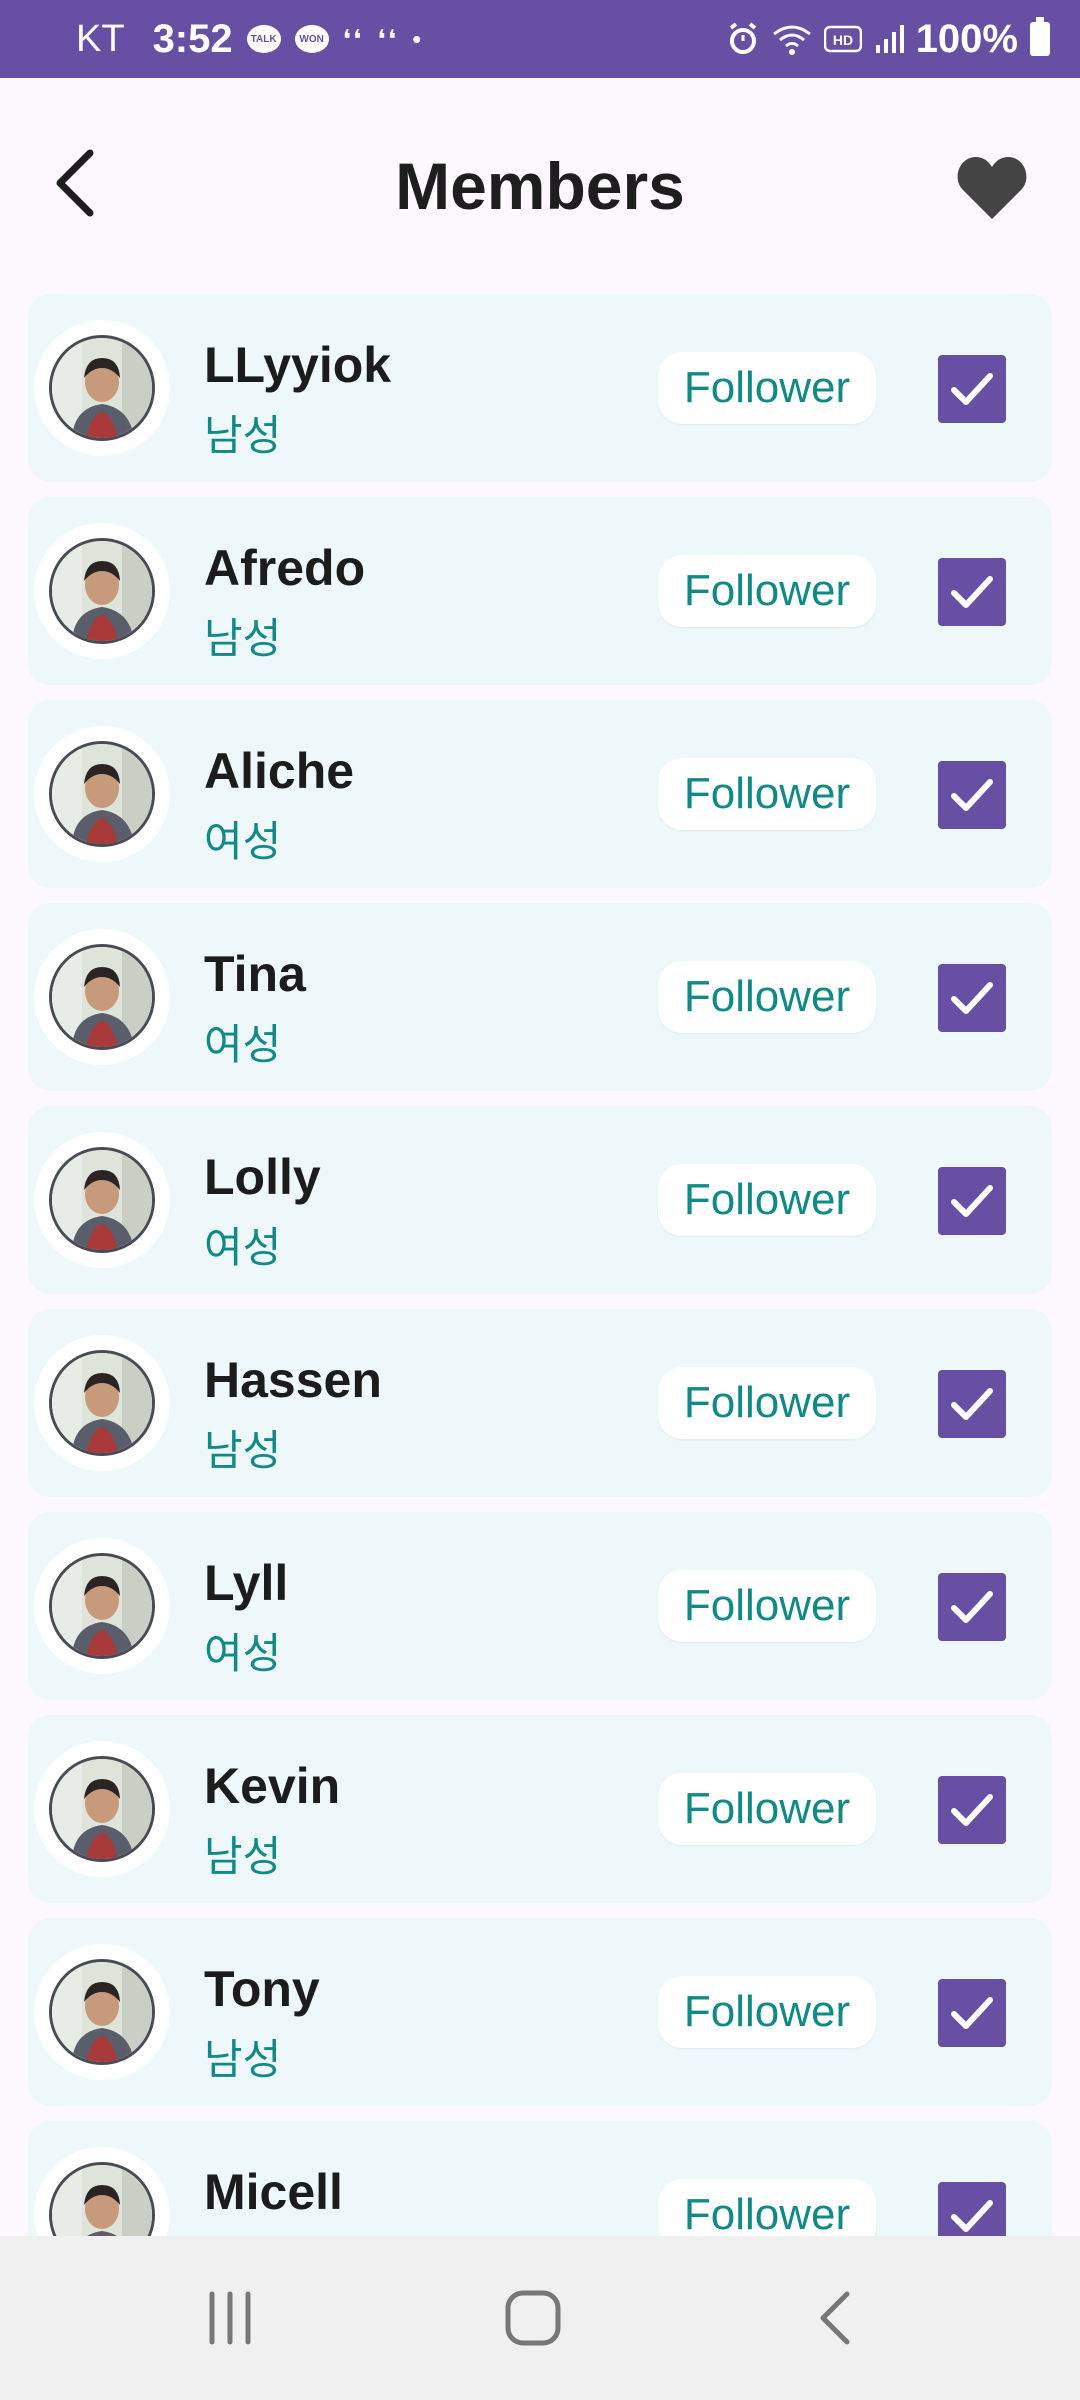 The width and height of the screenshot is (1080, 2400). I want to click on member-name: Kevin, so click(272, 1786).